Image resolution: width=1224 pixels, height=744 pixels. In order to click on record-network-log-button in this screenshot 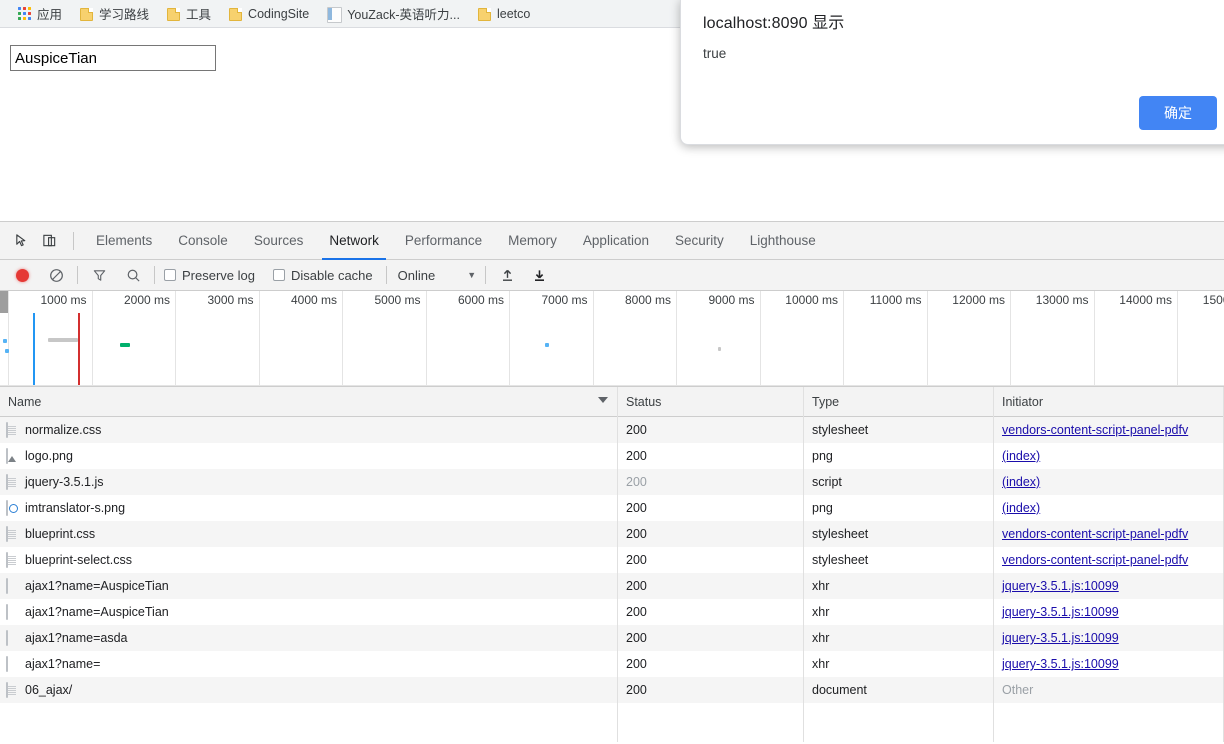, I will do `click(22, 275)`.